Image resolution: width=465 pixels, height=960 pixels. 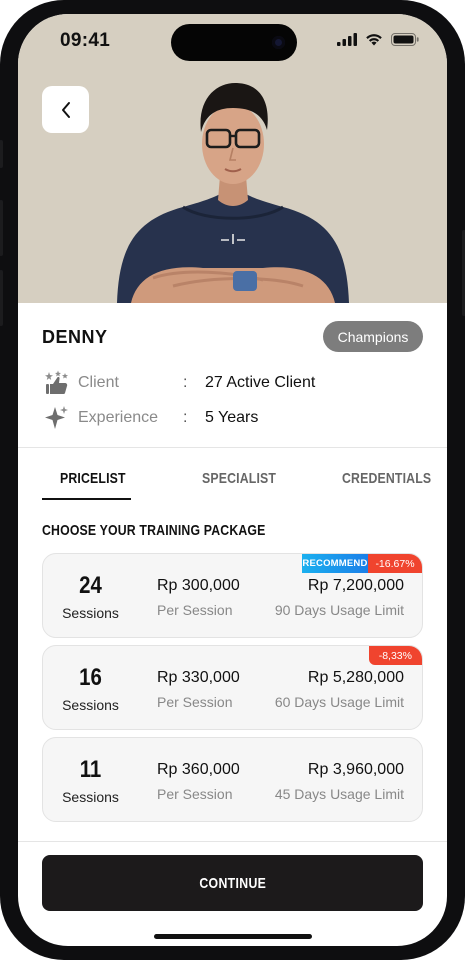 I want to click on continue-label: CONTINUE, so click(x=232, y=883).